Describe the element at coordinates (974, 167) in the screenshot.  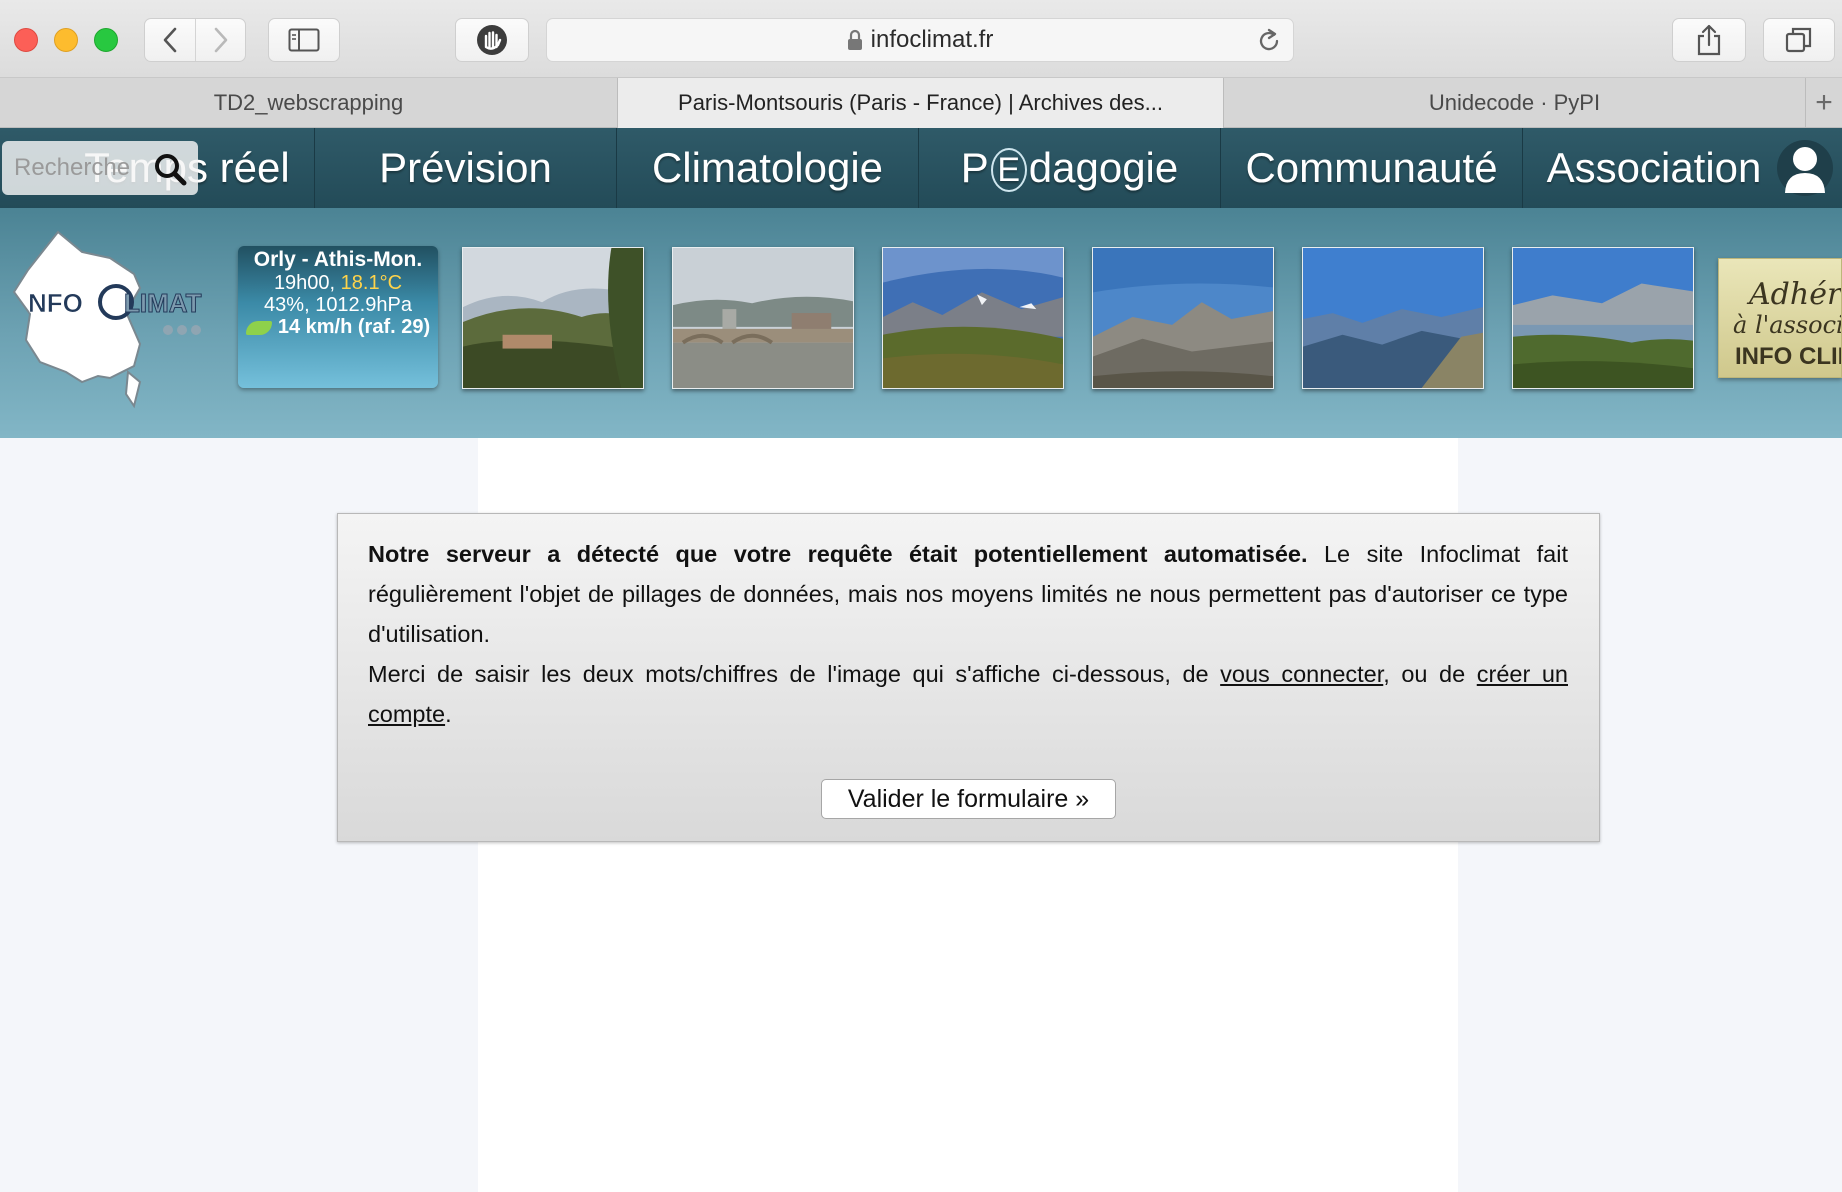
I see `nav-pedagogie-prefix: P` at that location.